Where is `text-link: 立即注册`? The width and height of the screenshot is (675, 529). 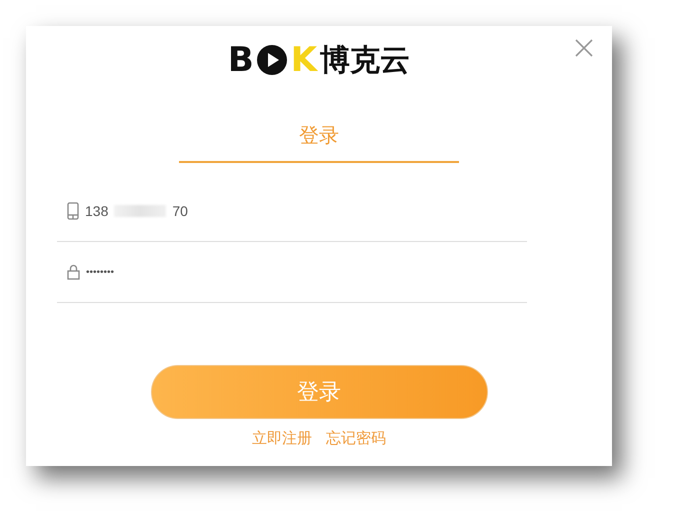 text-link: 立即注册 is located at coordinates (282, 438).